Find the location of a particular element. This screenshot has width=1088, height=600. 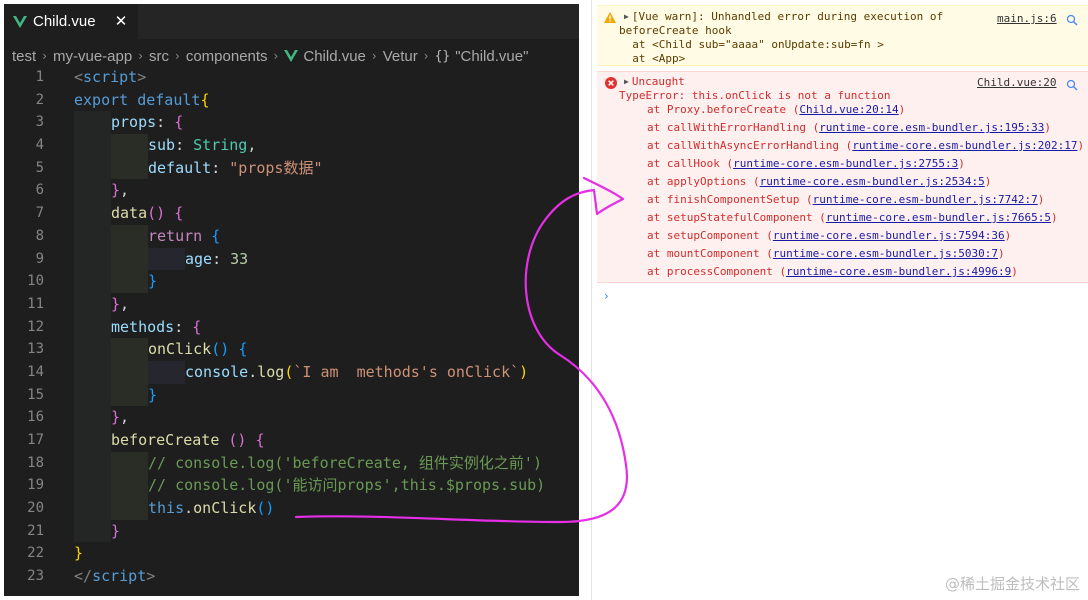

code-line: 8 return { is located at coordinates (291, 236).